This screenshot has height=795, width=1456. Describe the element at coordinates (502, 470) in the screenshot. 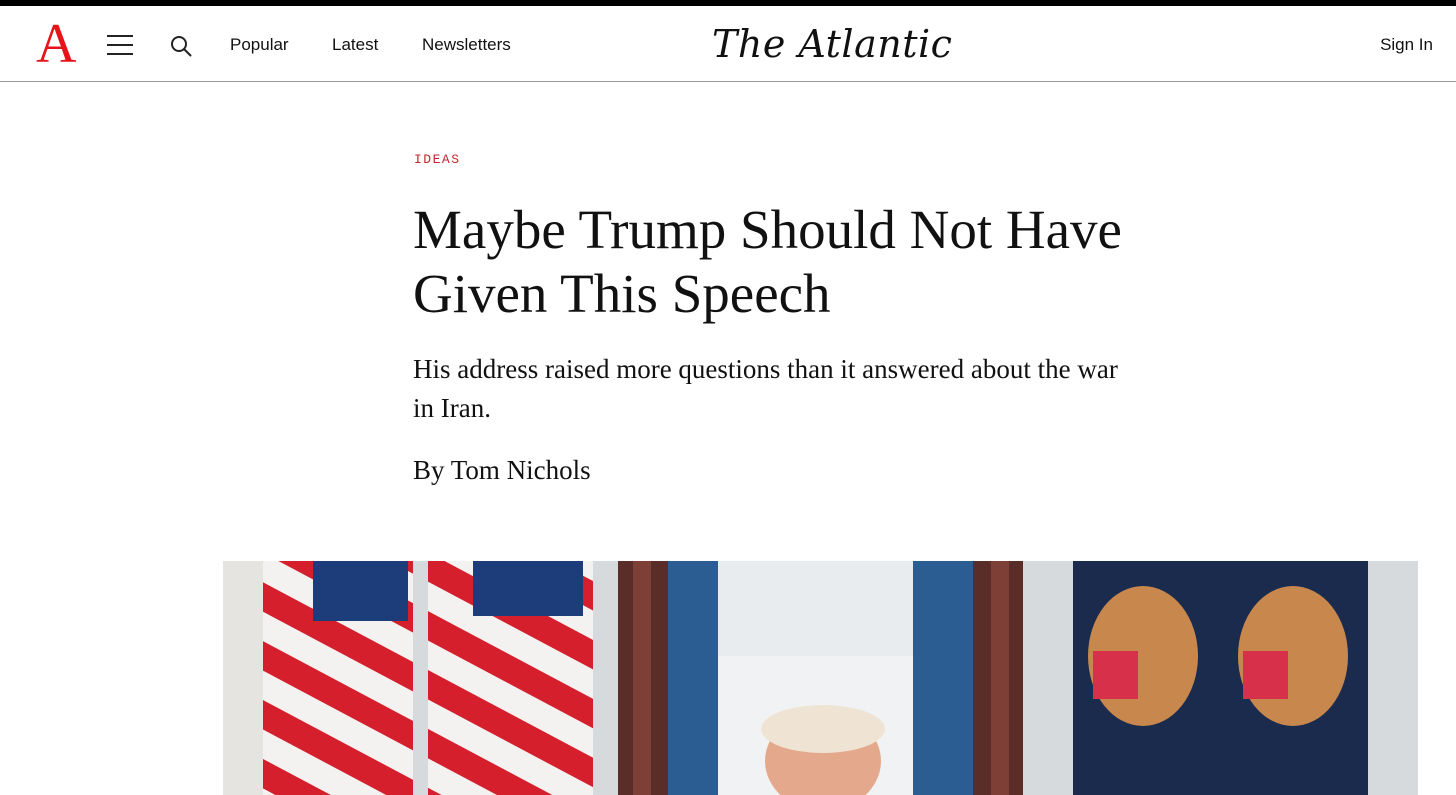

I see `article-byline: By Tom Nichols` at that location.